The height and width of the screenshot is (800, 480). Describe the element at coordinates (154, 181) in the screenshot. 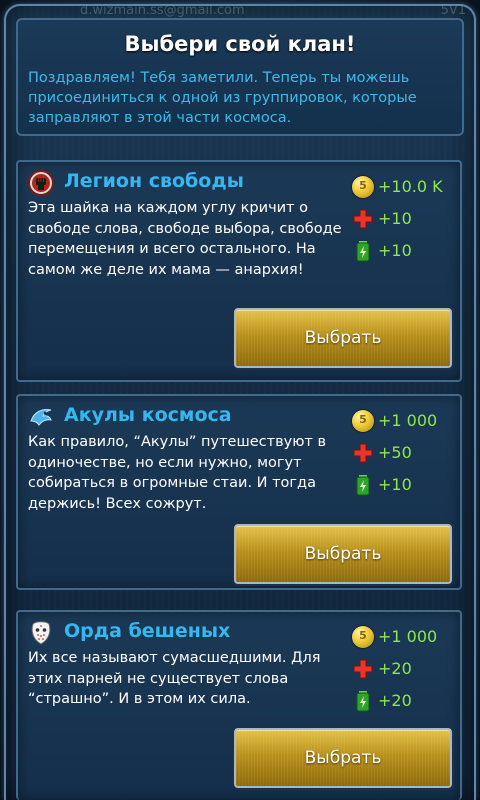

I see `clan-name: Легион свободы` at that location.